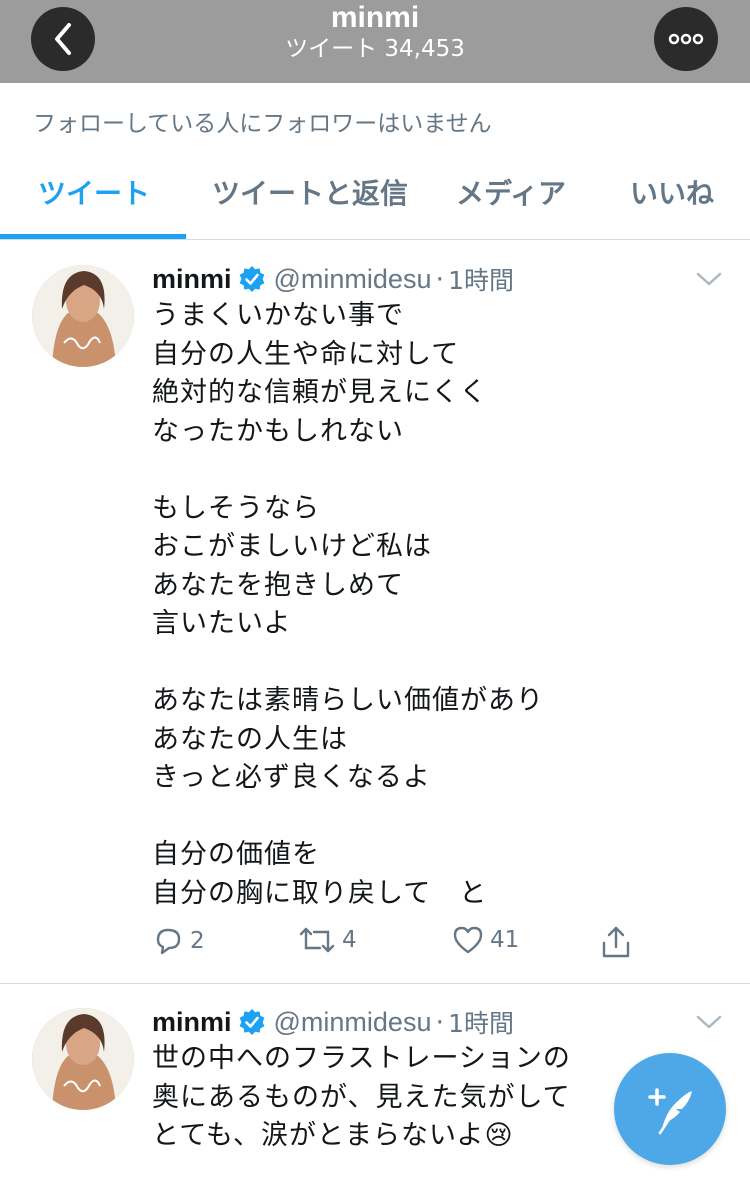 The image size is (750, 1180). Describe the element at coordinates (375, 17) in the screenshot. I see `header-title: minmi` at that location.